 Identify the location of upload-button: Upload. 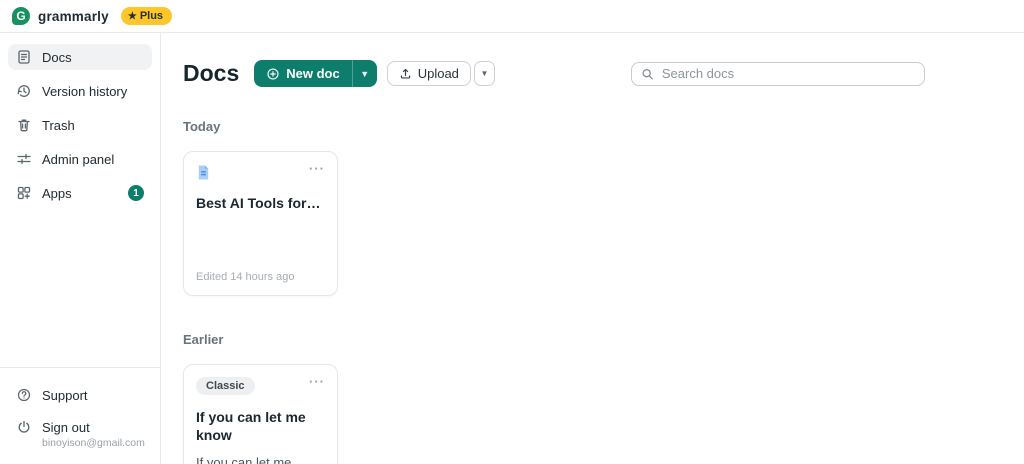
(428, 73).